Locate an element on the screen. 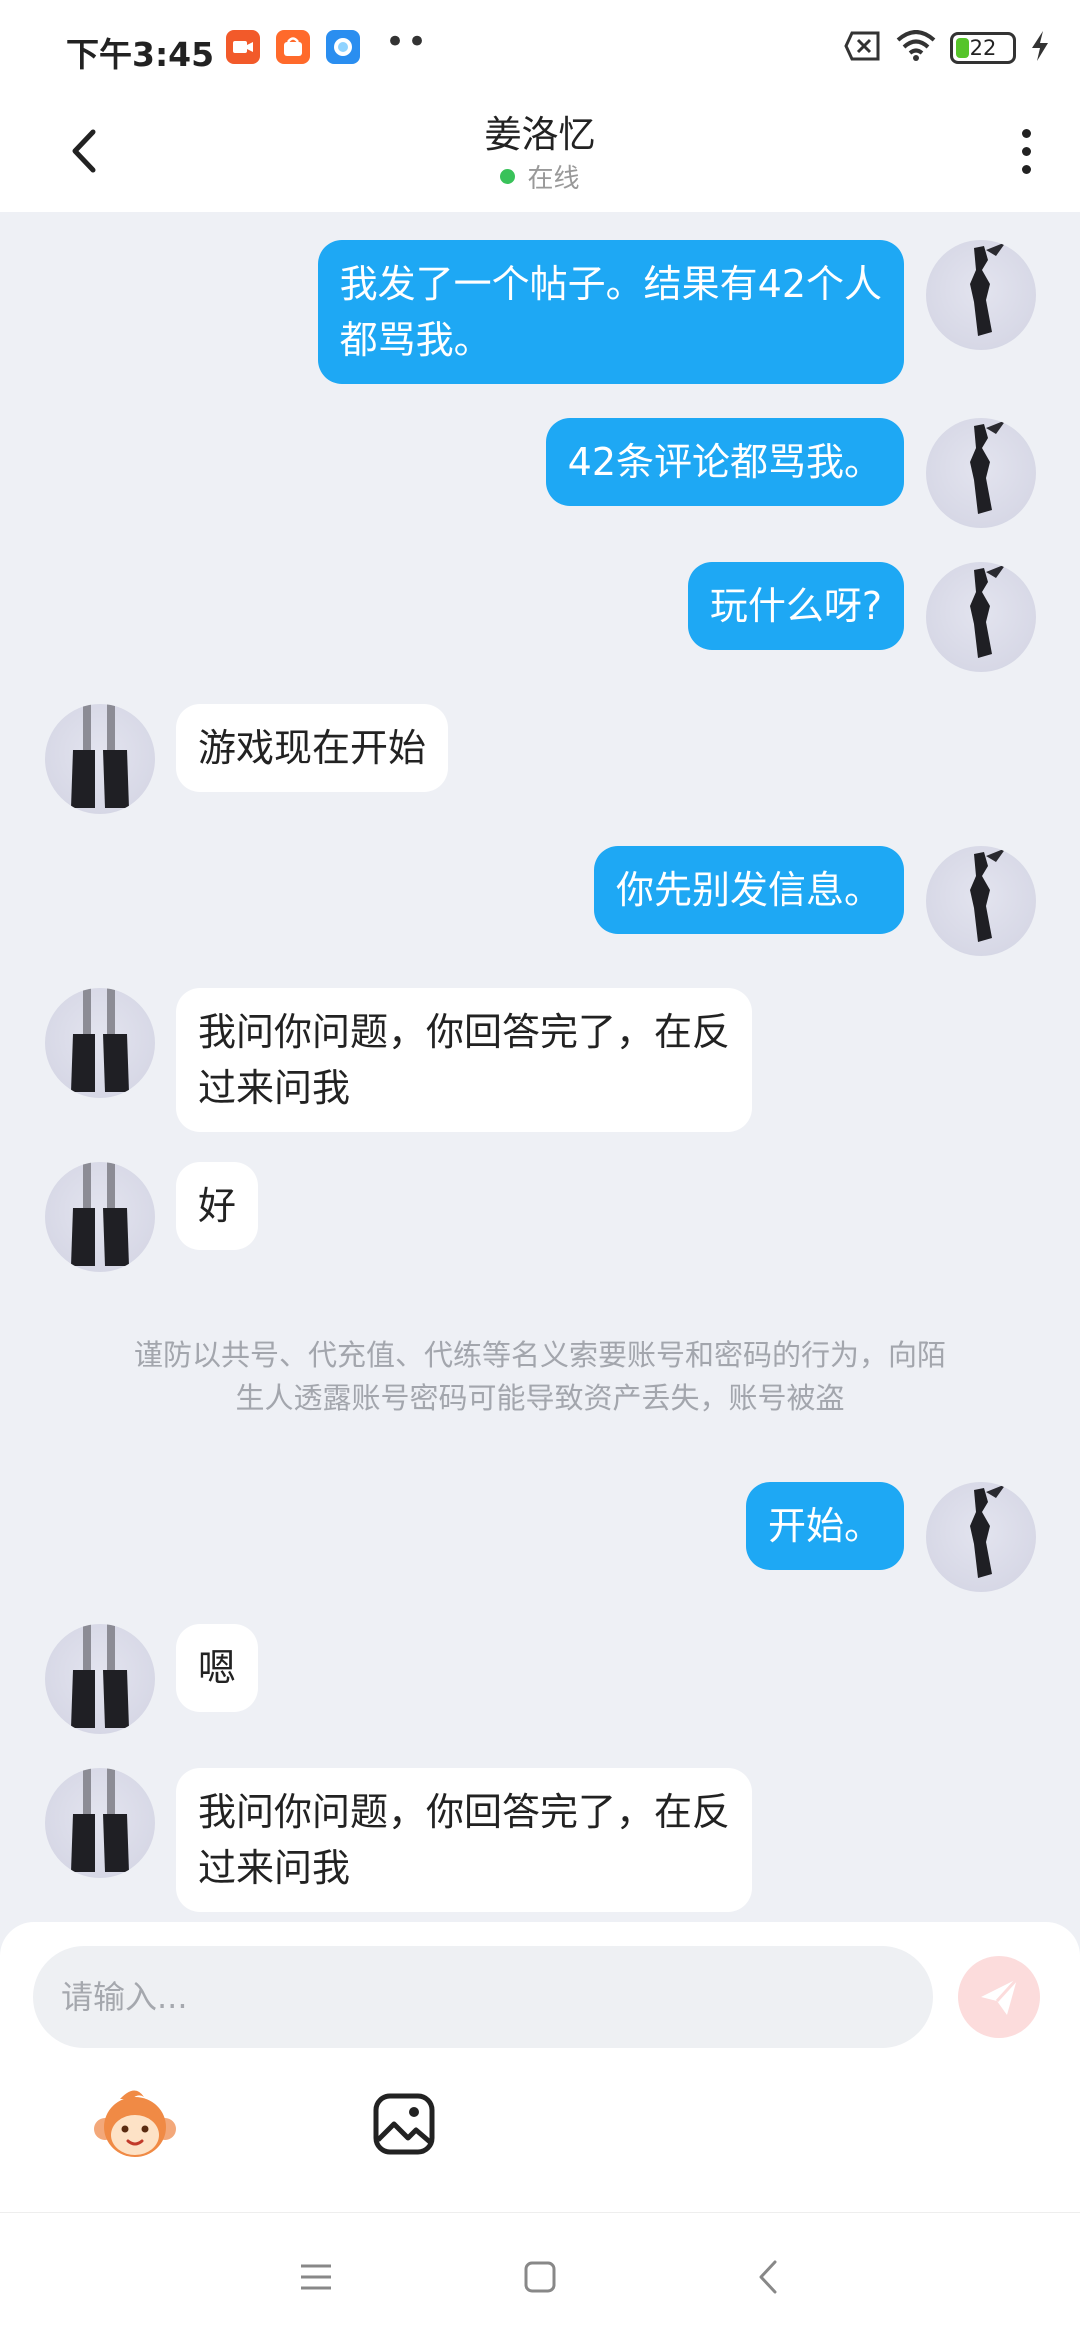  back-triangle-icon is located at coordinates (768, 2277).